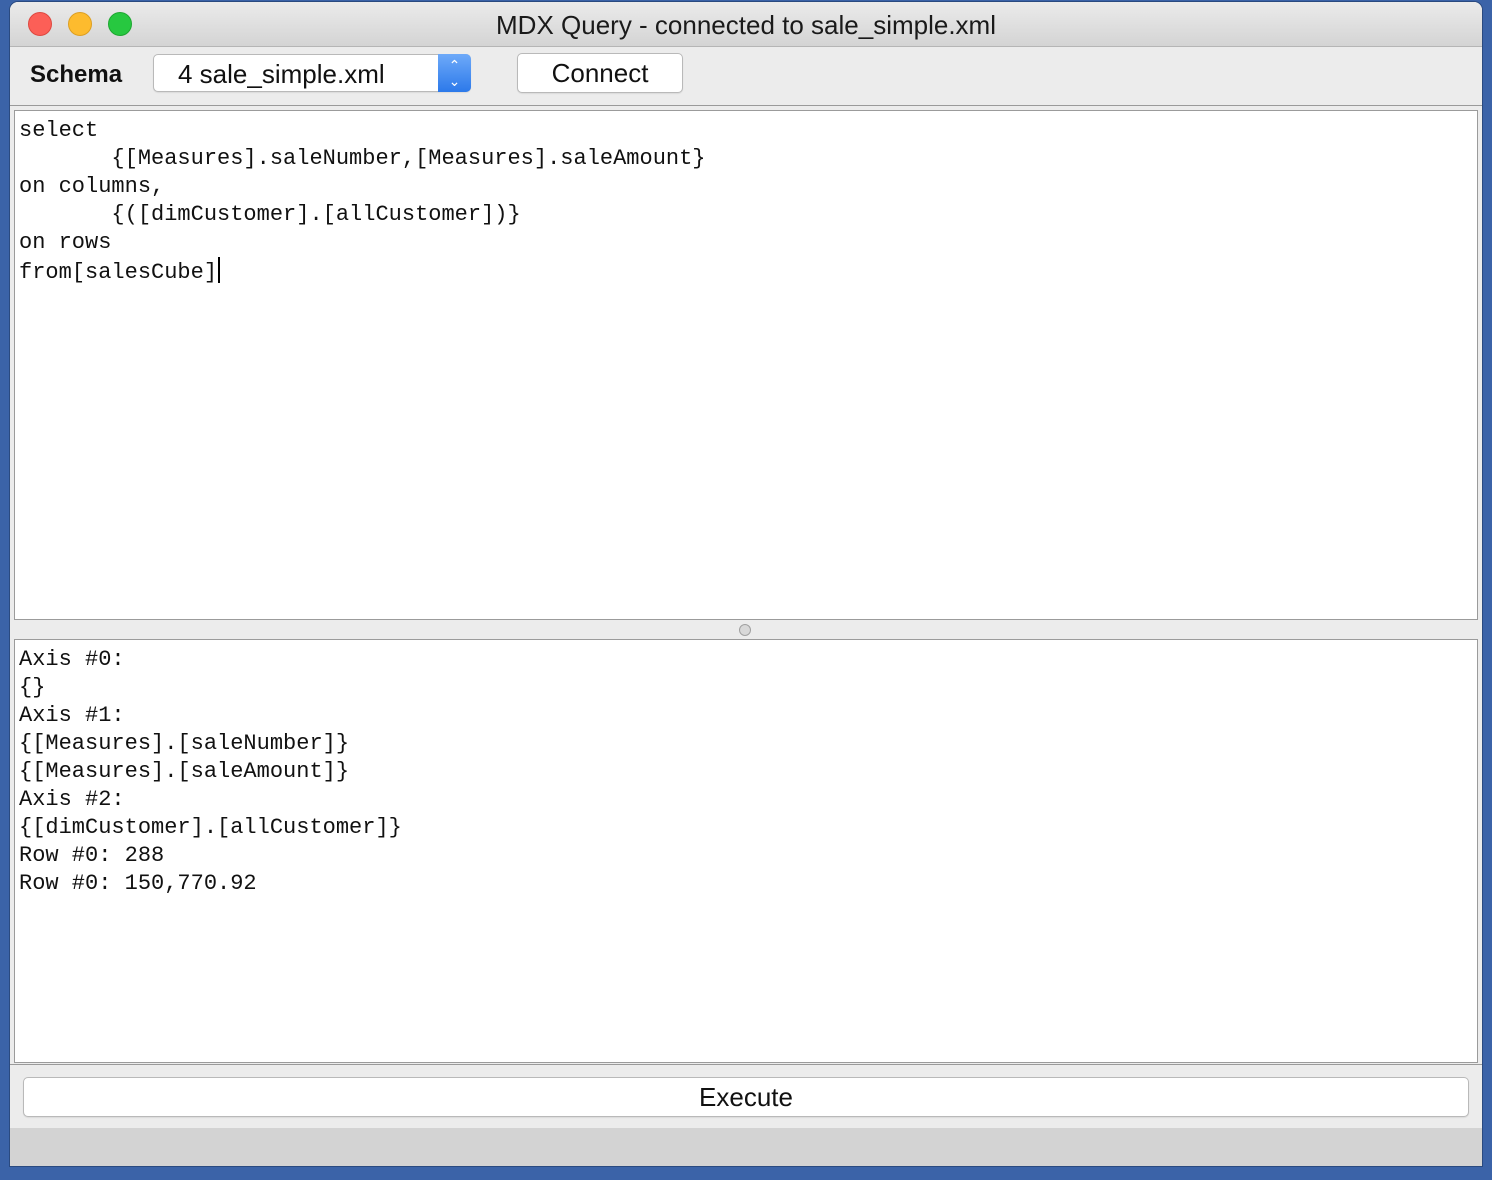  I want to click on schema-label: Schema, so click(76, 74).